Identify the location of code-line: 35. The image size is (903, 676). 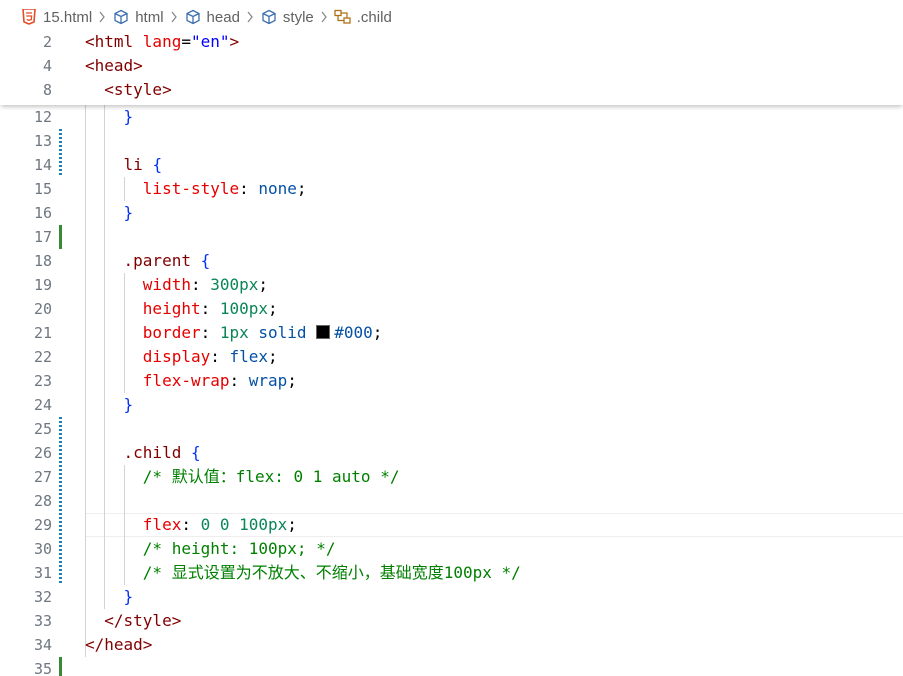
(451, 666).